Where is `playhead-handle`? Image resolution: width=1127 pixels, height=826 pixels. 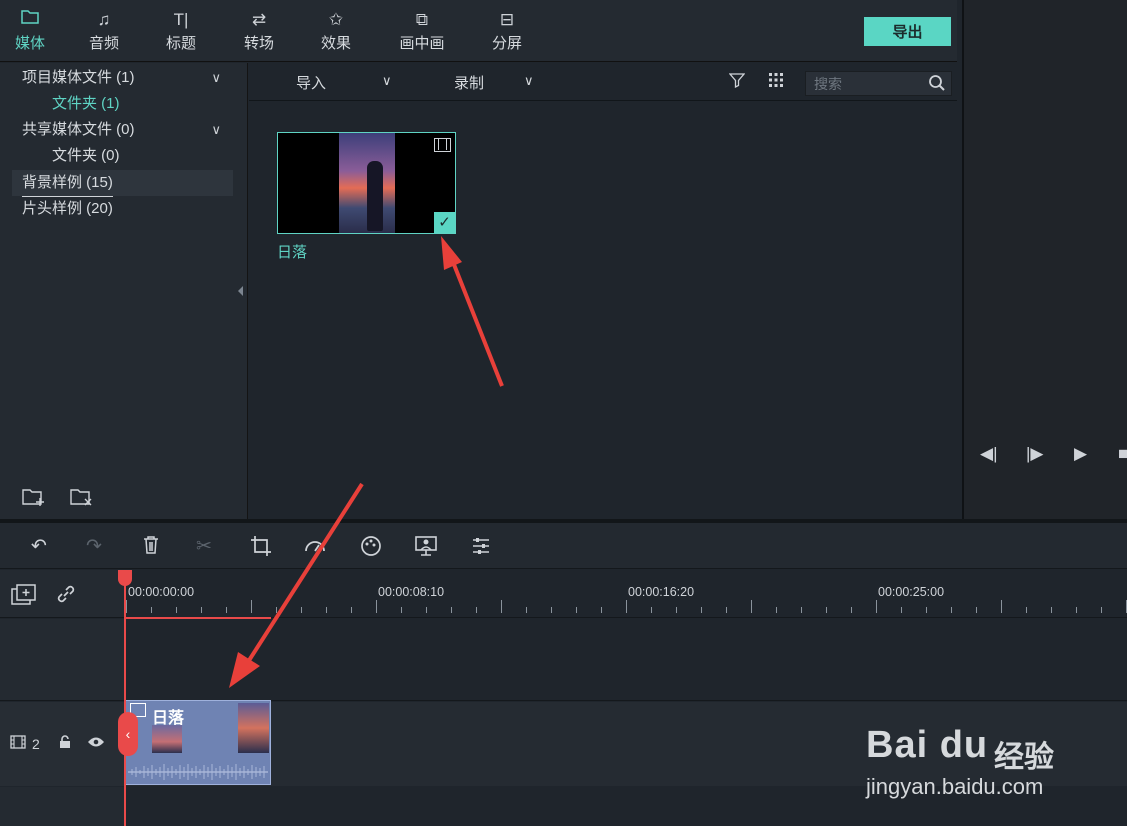 playhead-handle is located at coordinates (125, 578).